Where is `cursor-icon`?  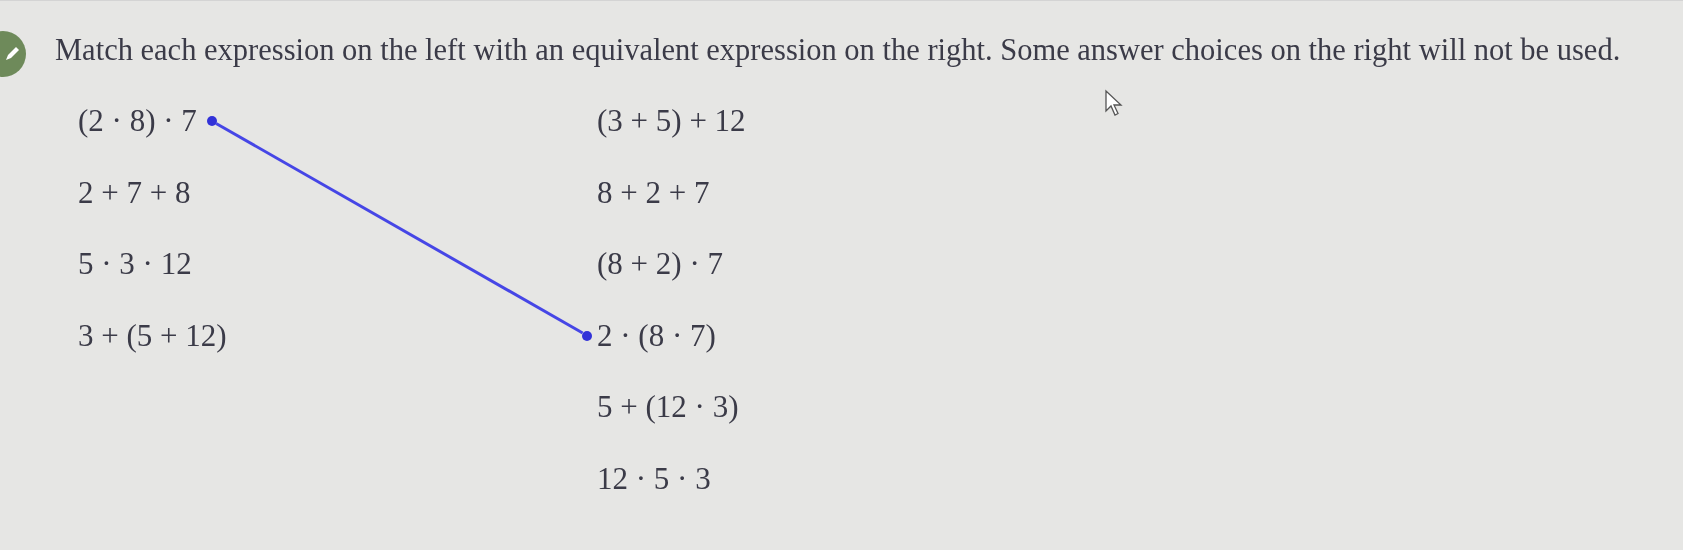
cursor-icon is located at coordinates (1114, 103).